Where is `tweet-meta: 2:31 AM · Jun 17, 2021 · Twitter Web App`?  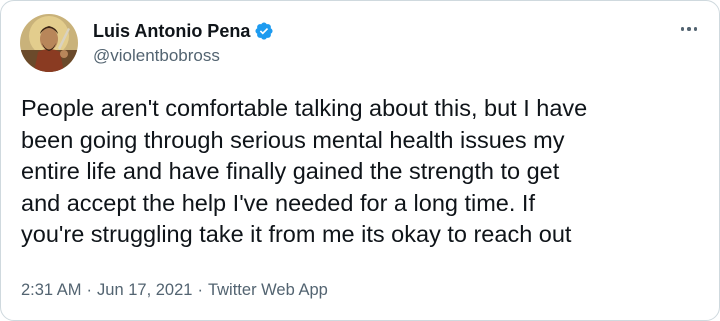
tweet-meta: 2:31 AM · Jun 17, 2021 · Twitter Web App is located at coordinates (174, 290).